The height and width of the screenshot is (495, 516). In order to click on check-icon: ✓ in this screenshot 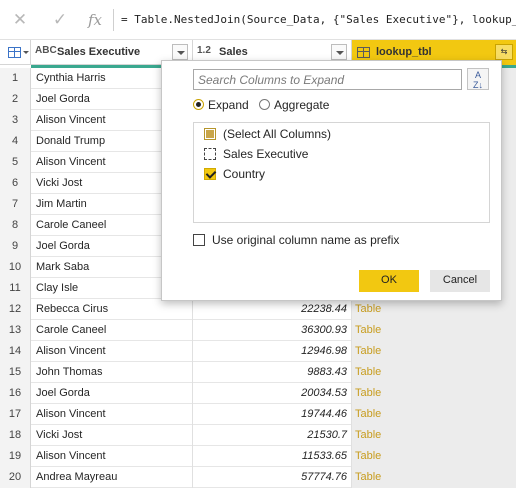, I will do `click(60, 20)`.